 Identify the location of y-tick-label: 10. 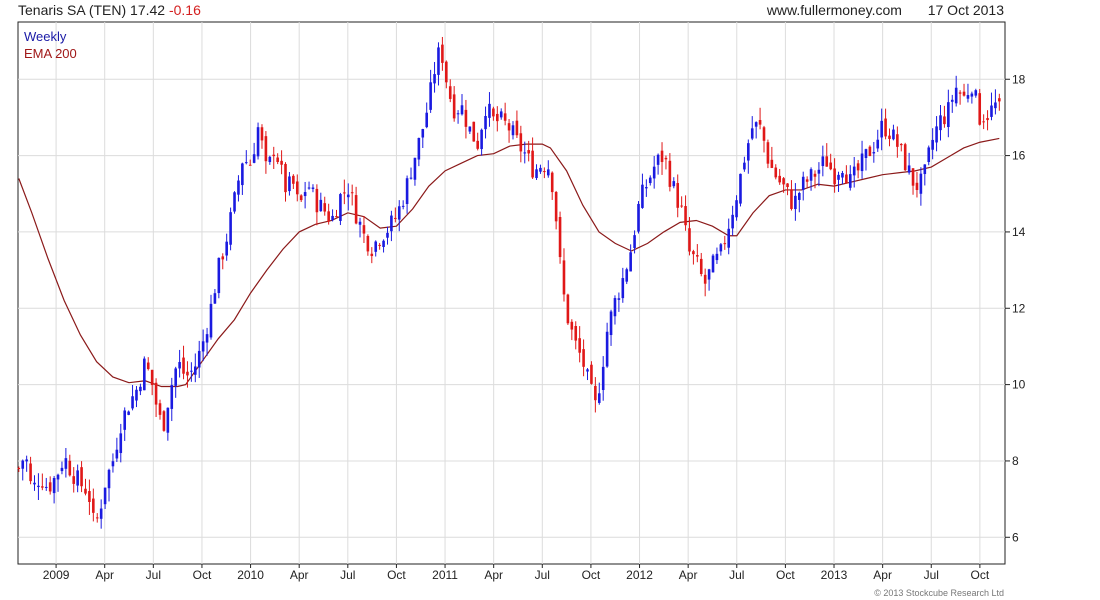
(1019, 385).